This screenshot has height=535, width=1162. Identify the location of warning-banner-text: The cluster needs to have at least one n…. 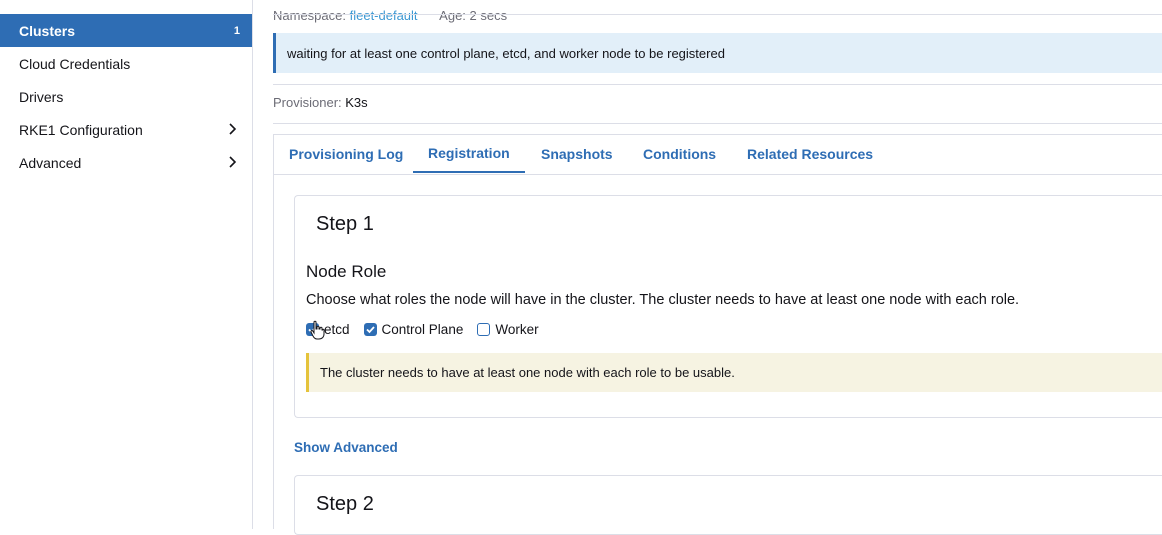
(527, 372).